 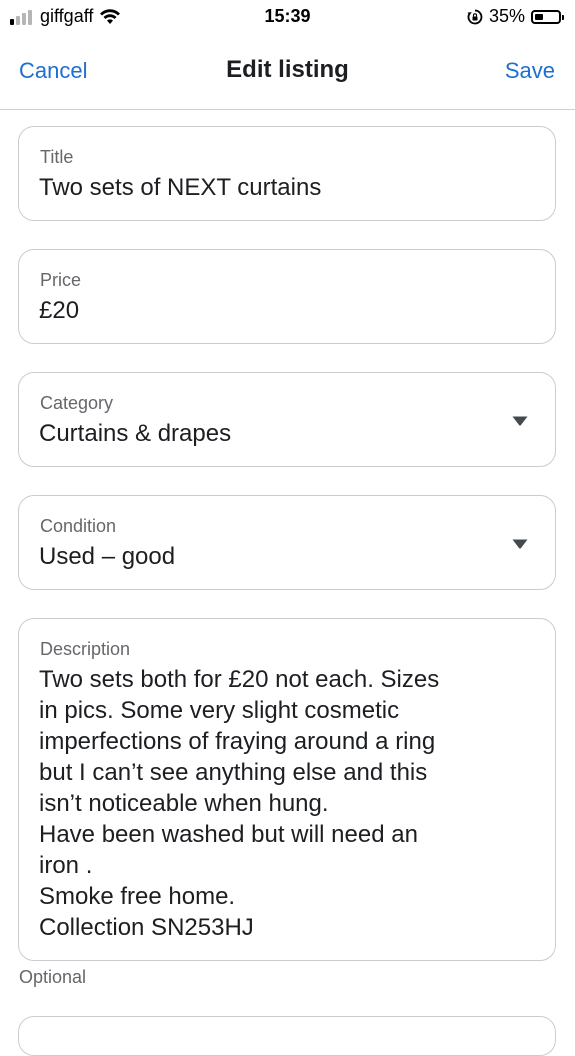 What do you see at coordinates (228, 834) in the screenshot?
I see `description-line: Have been washed but will need an` at bounding box center [228, 834].